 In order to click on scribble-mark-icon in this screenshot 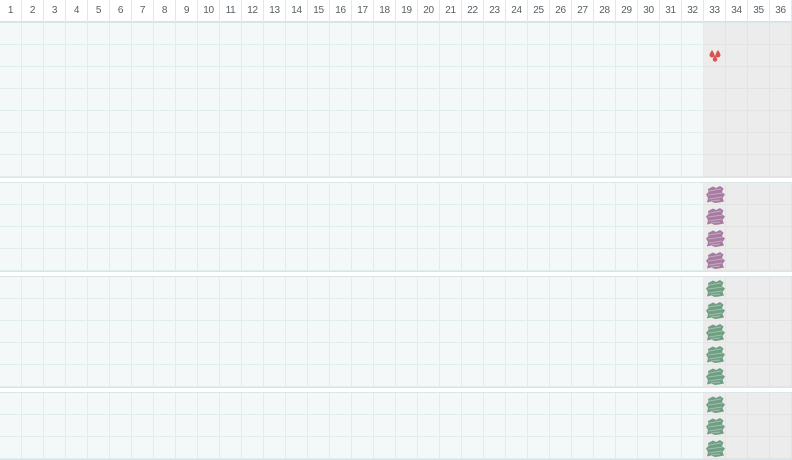, I will do `click(715, 448)`.